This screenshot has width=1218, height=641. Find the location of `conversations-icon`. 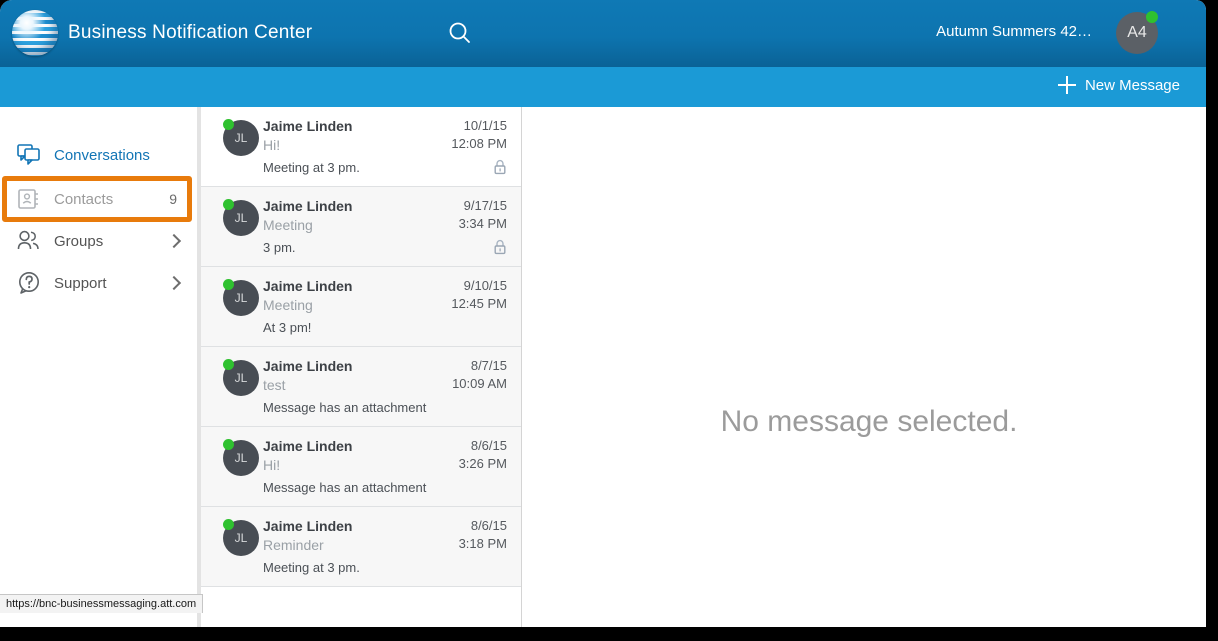

conversations-icon is located at coordinates (29, 155).